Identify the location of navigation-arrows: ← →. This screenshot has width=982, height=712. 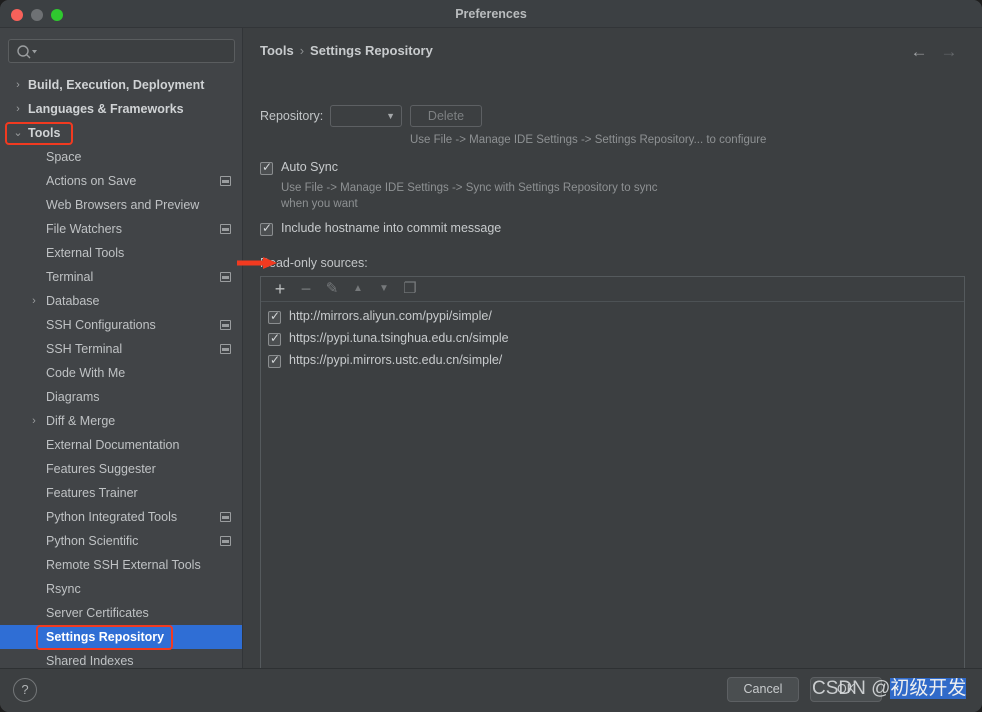
(937, 52).